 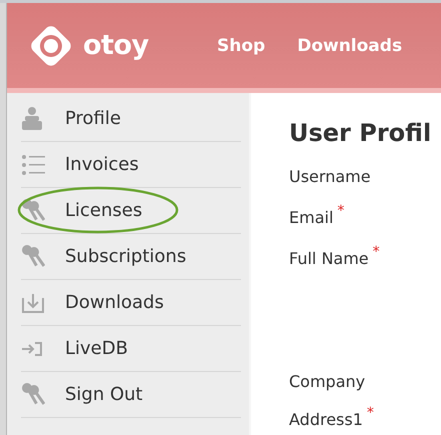 I want to click on sidebar-item: LiveDB, so click(x=131, y=349).